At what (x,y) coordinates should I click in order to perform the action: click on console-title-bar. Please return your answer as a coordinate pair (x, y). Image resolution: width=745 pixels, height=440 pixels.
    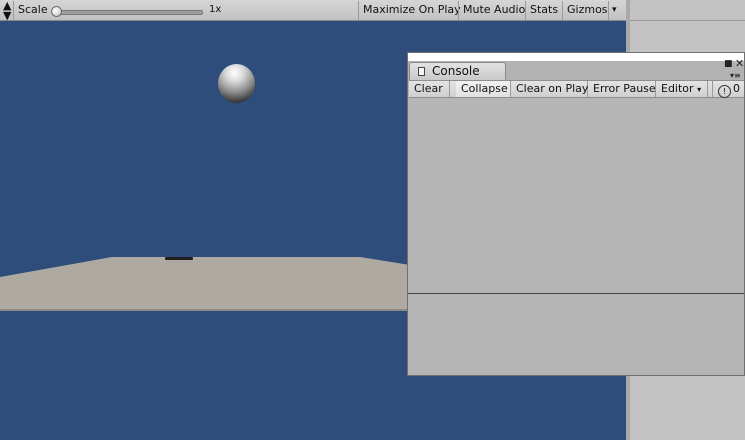
    Looking at the image, I should click on (576, 57).